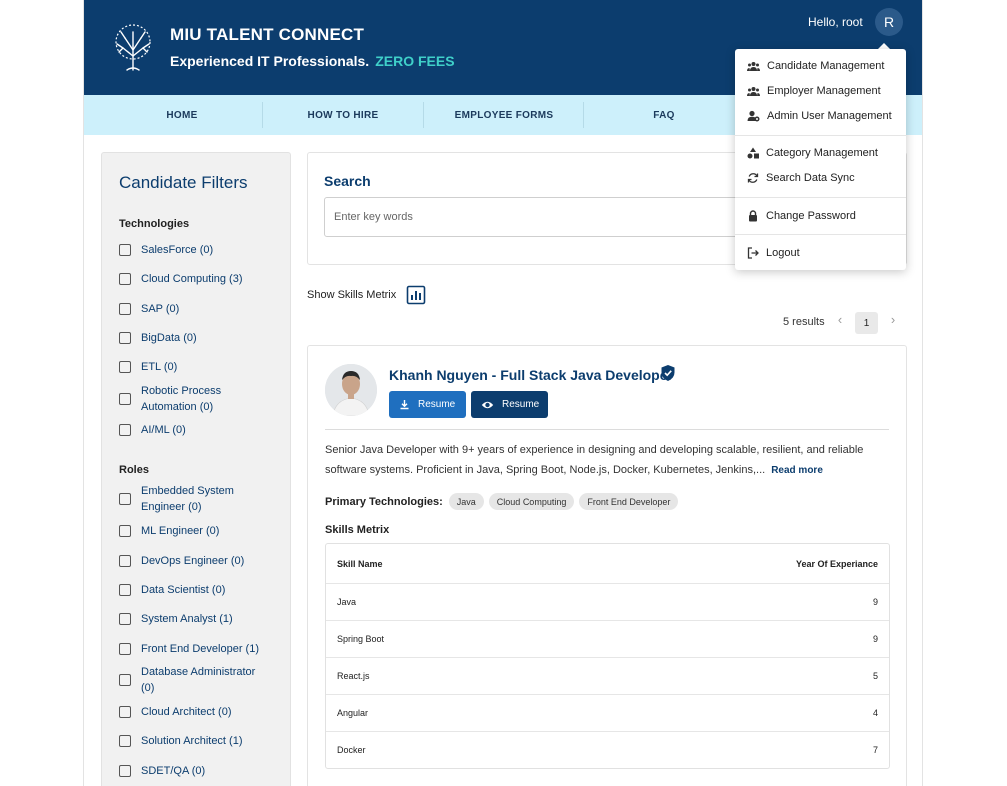 The image size is (1007, 786). Describe the element at coordinates (820, 253) in the screenshot. I see `menu-logout: Logout` at that location.